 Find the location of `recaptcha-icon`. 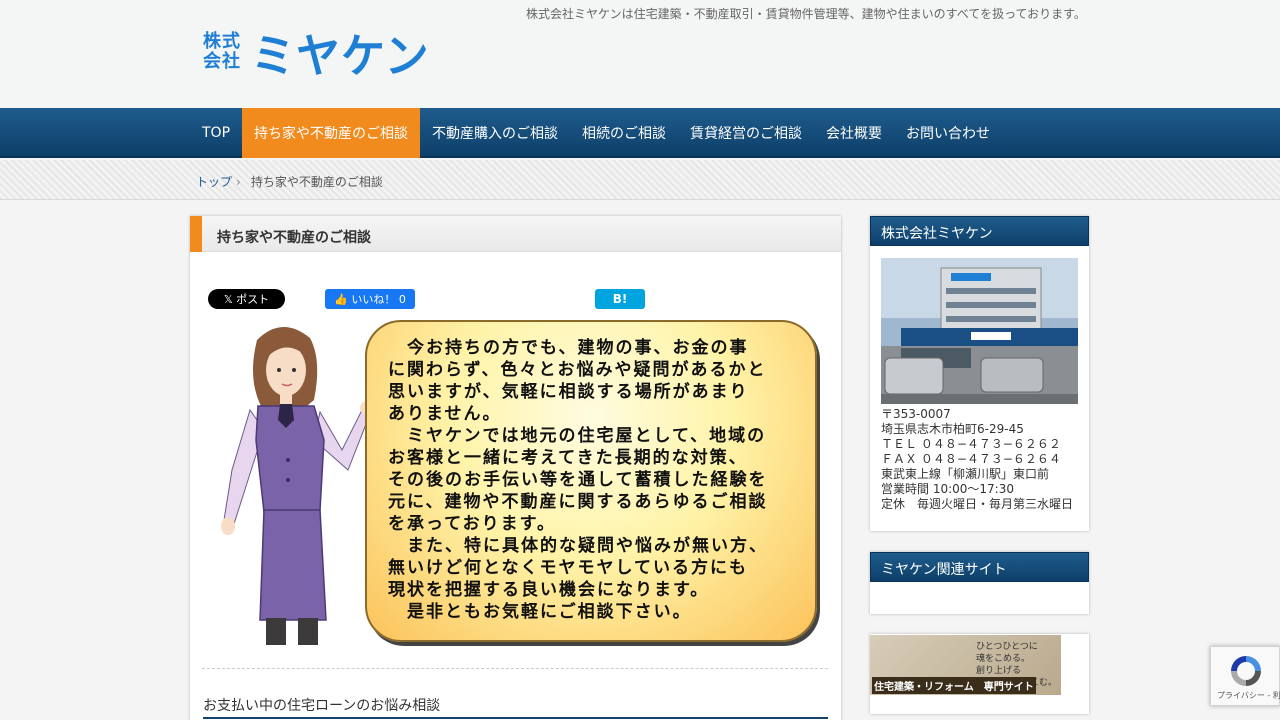

recaptcha-icon is located at coordinates (1246, 671).